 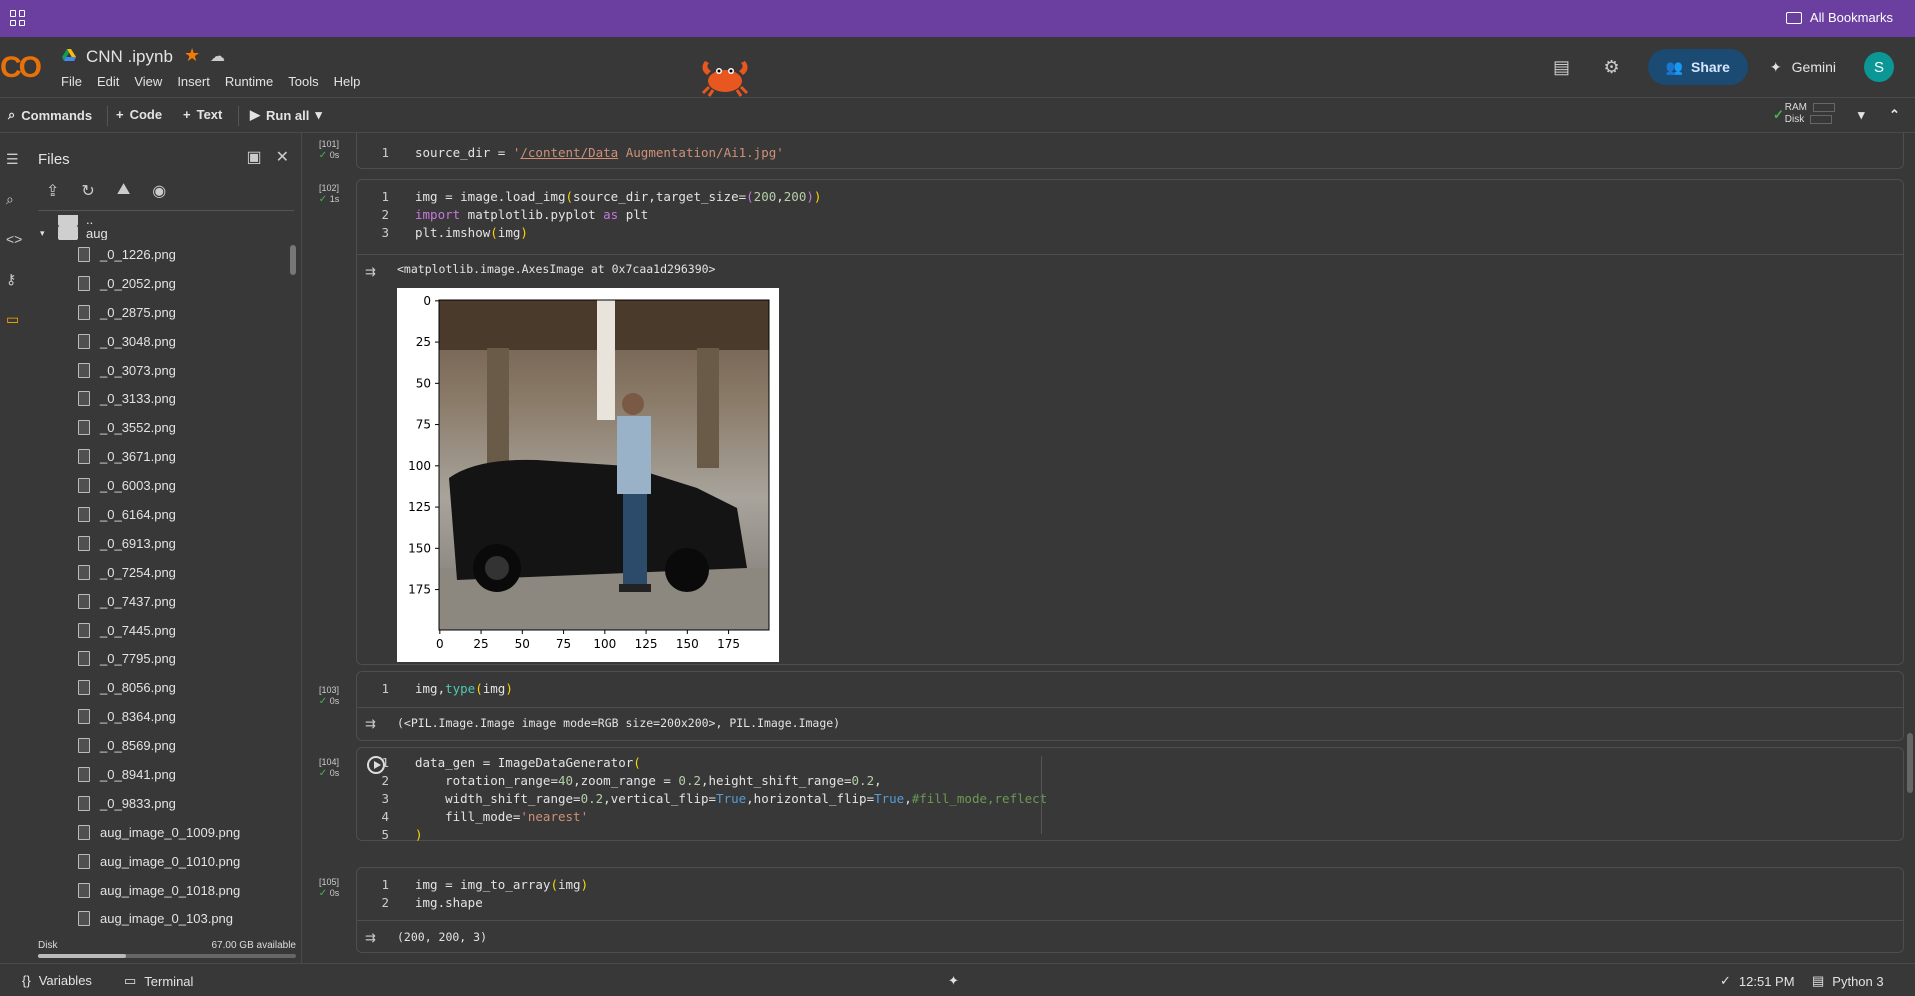 What do you see at coordinates (15, 320) in the screenshot?
I see `folder-icon: ▭` at bounding box center [15, 320].